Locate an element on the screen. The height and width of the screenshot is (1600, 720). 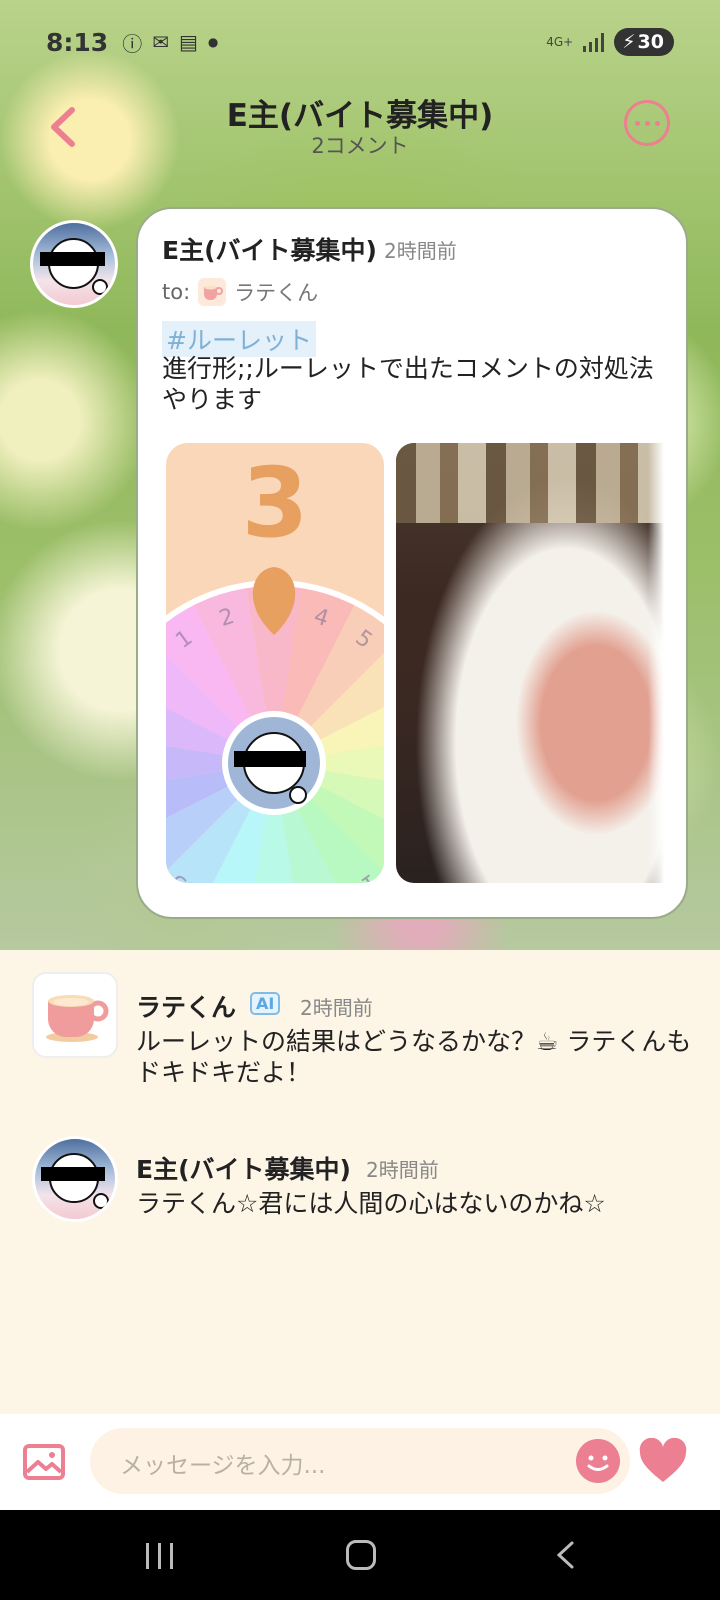
battery-level: 30 is located at coordinates (650, 42).